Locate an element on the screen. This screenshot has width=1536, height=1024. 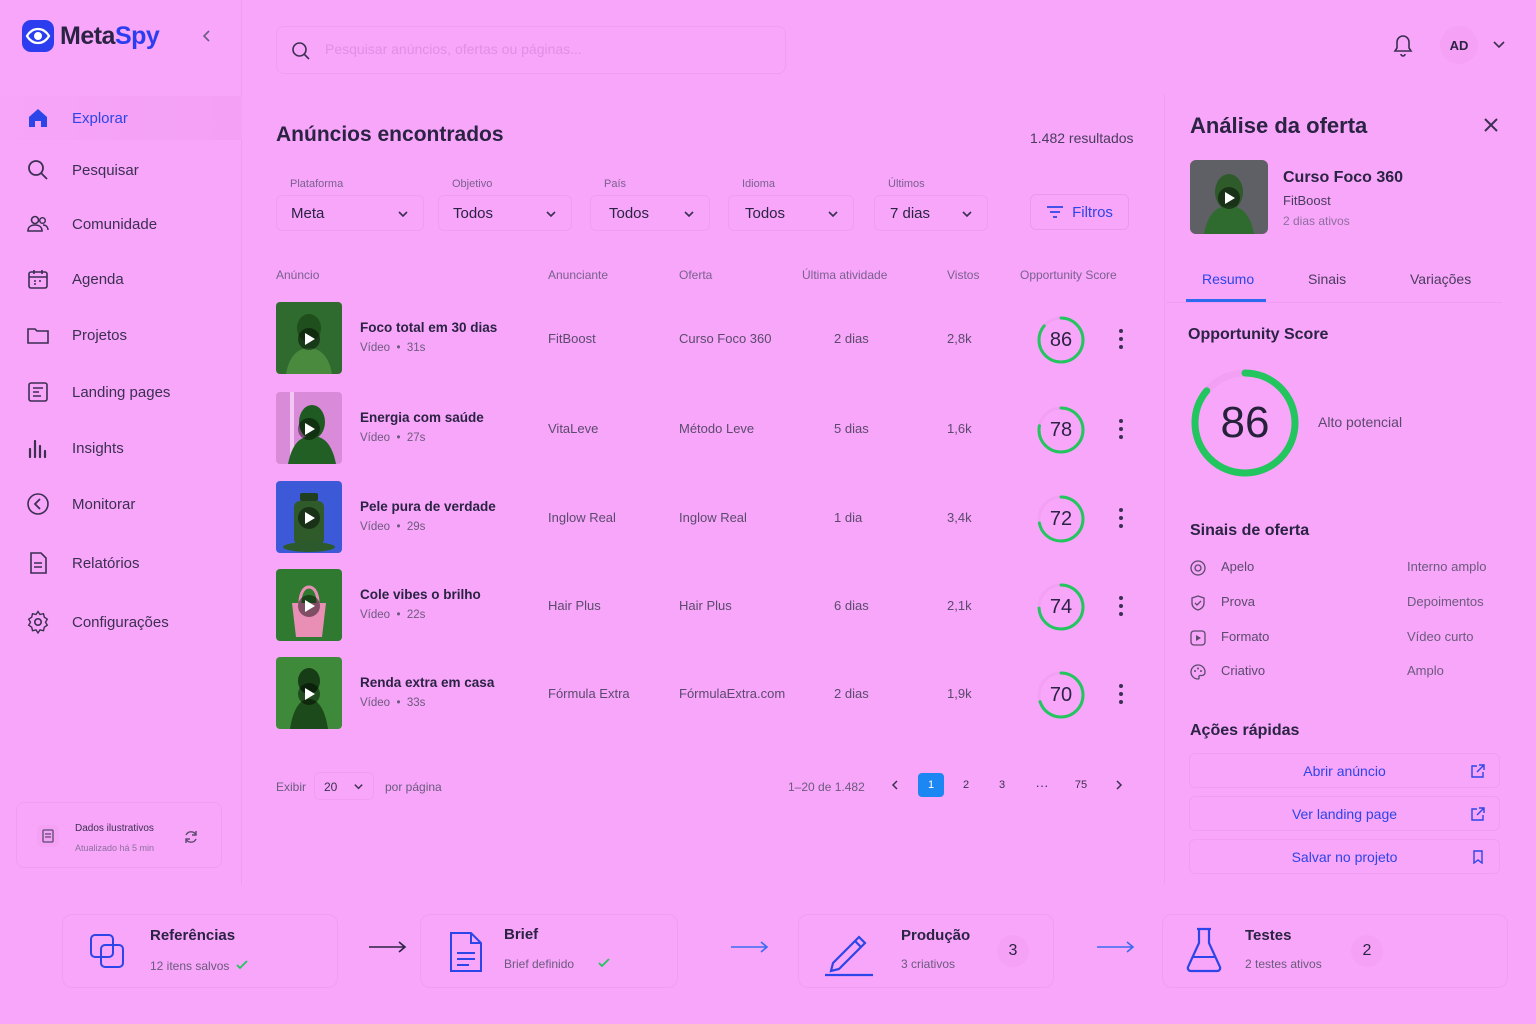
ad-offer: FórmulaExtra.com is located at coordinates (732, 693).